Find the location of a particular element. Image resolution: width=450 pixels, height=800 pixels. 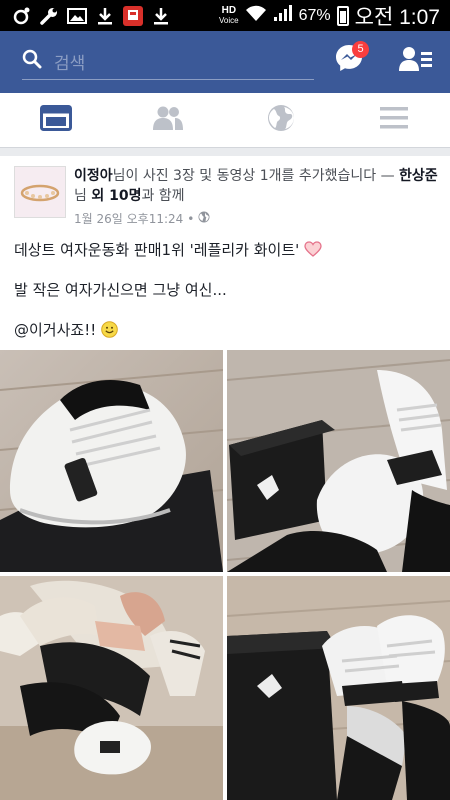

tab-more is located at coordinates (394, 120).